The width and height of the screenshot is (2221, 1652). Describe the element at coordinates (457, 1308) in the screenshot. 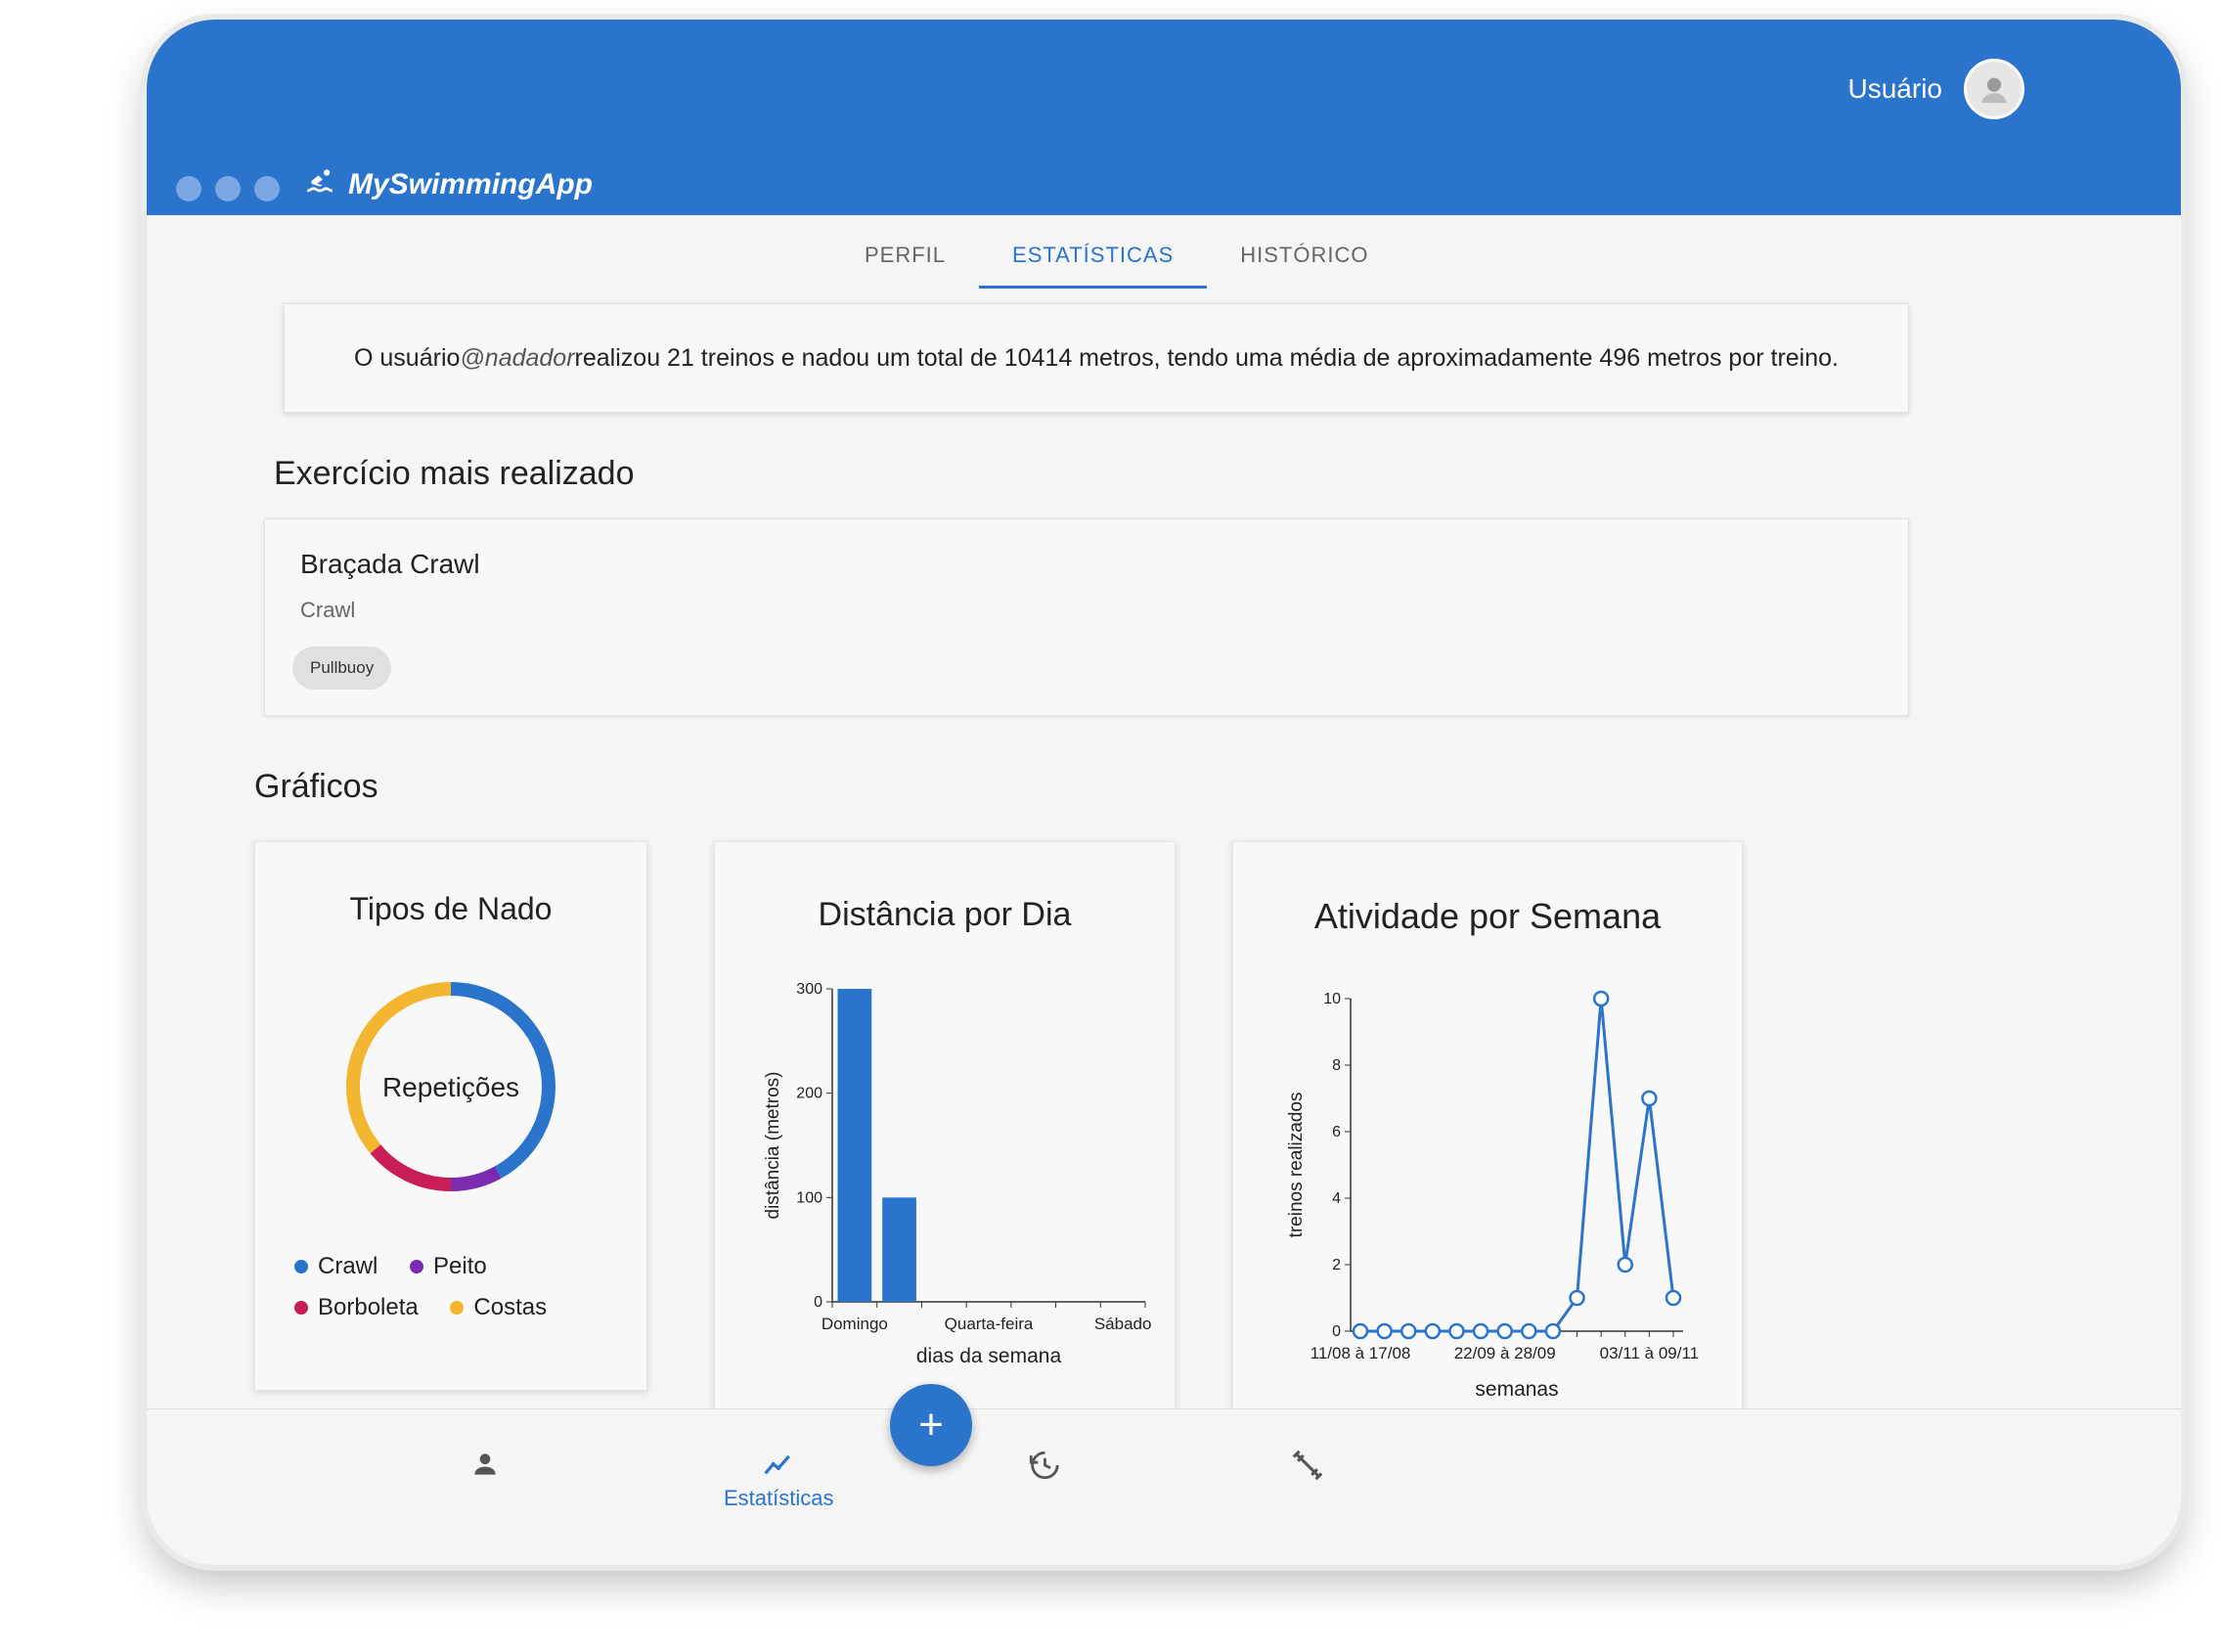

I see `legend-swatch-costas` at that location.